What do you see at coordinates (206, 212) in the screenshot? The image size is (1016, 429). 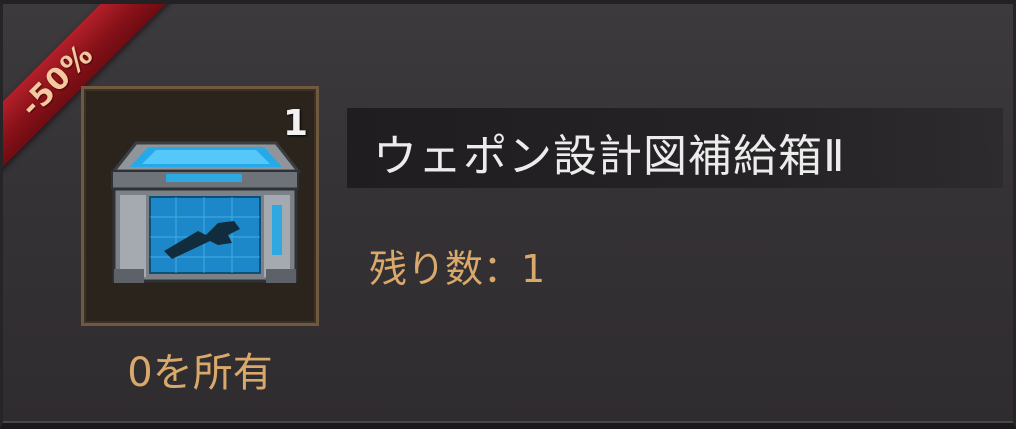 I see `weapon-blueprint-crate-icon` at bounding box center [206, 212].